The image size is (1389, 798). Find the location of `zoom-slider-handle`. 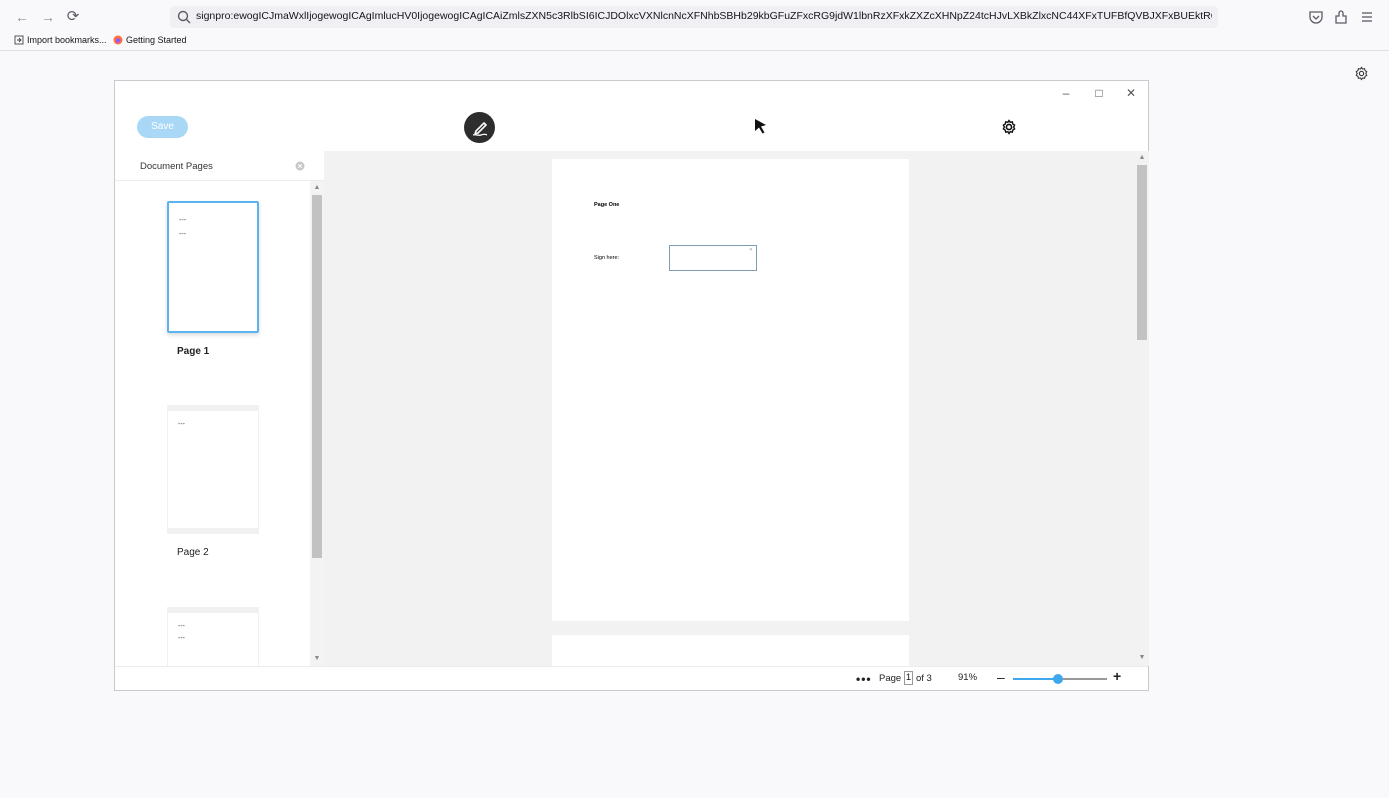

zoom-slider-handle is located at coordinates (1058, 679).